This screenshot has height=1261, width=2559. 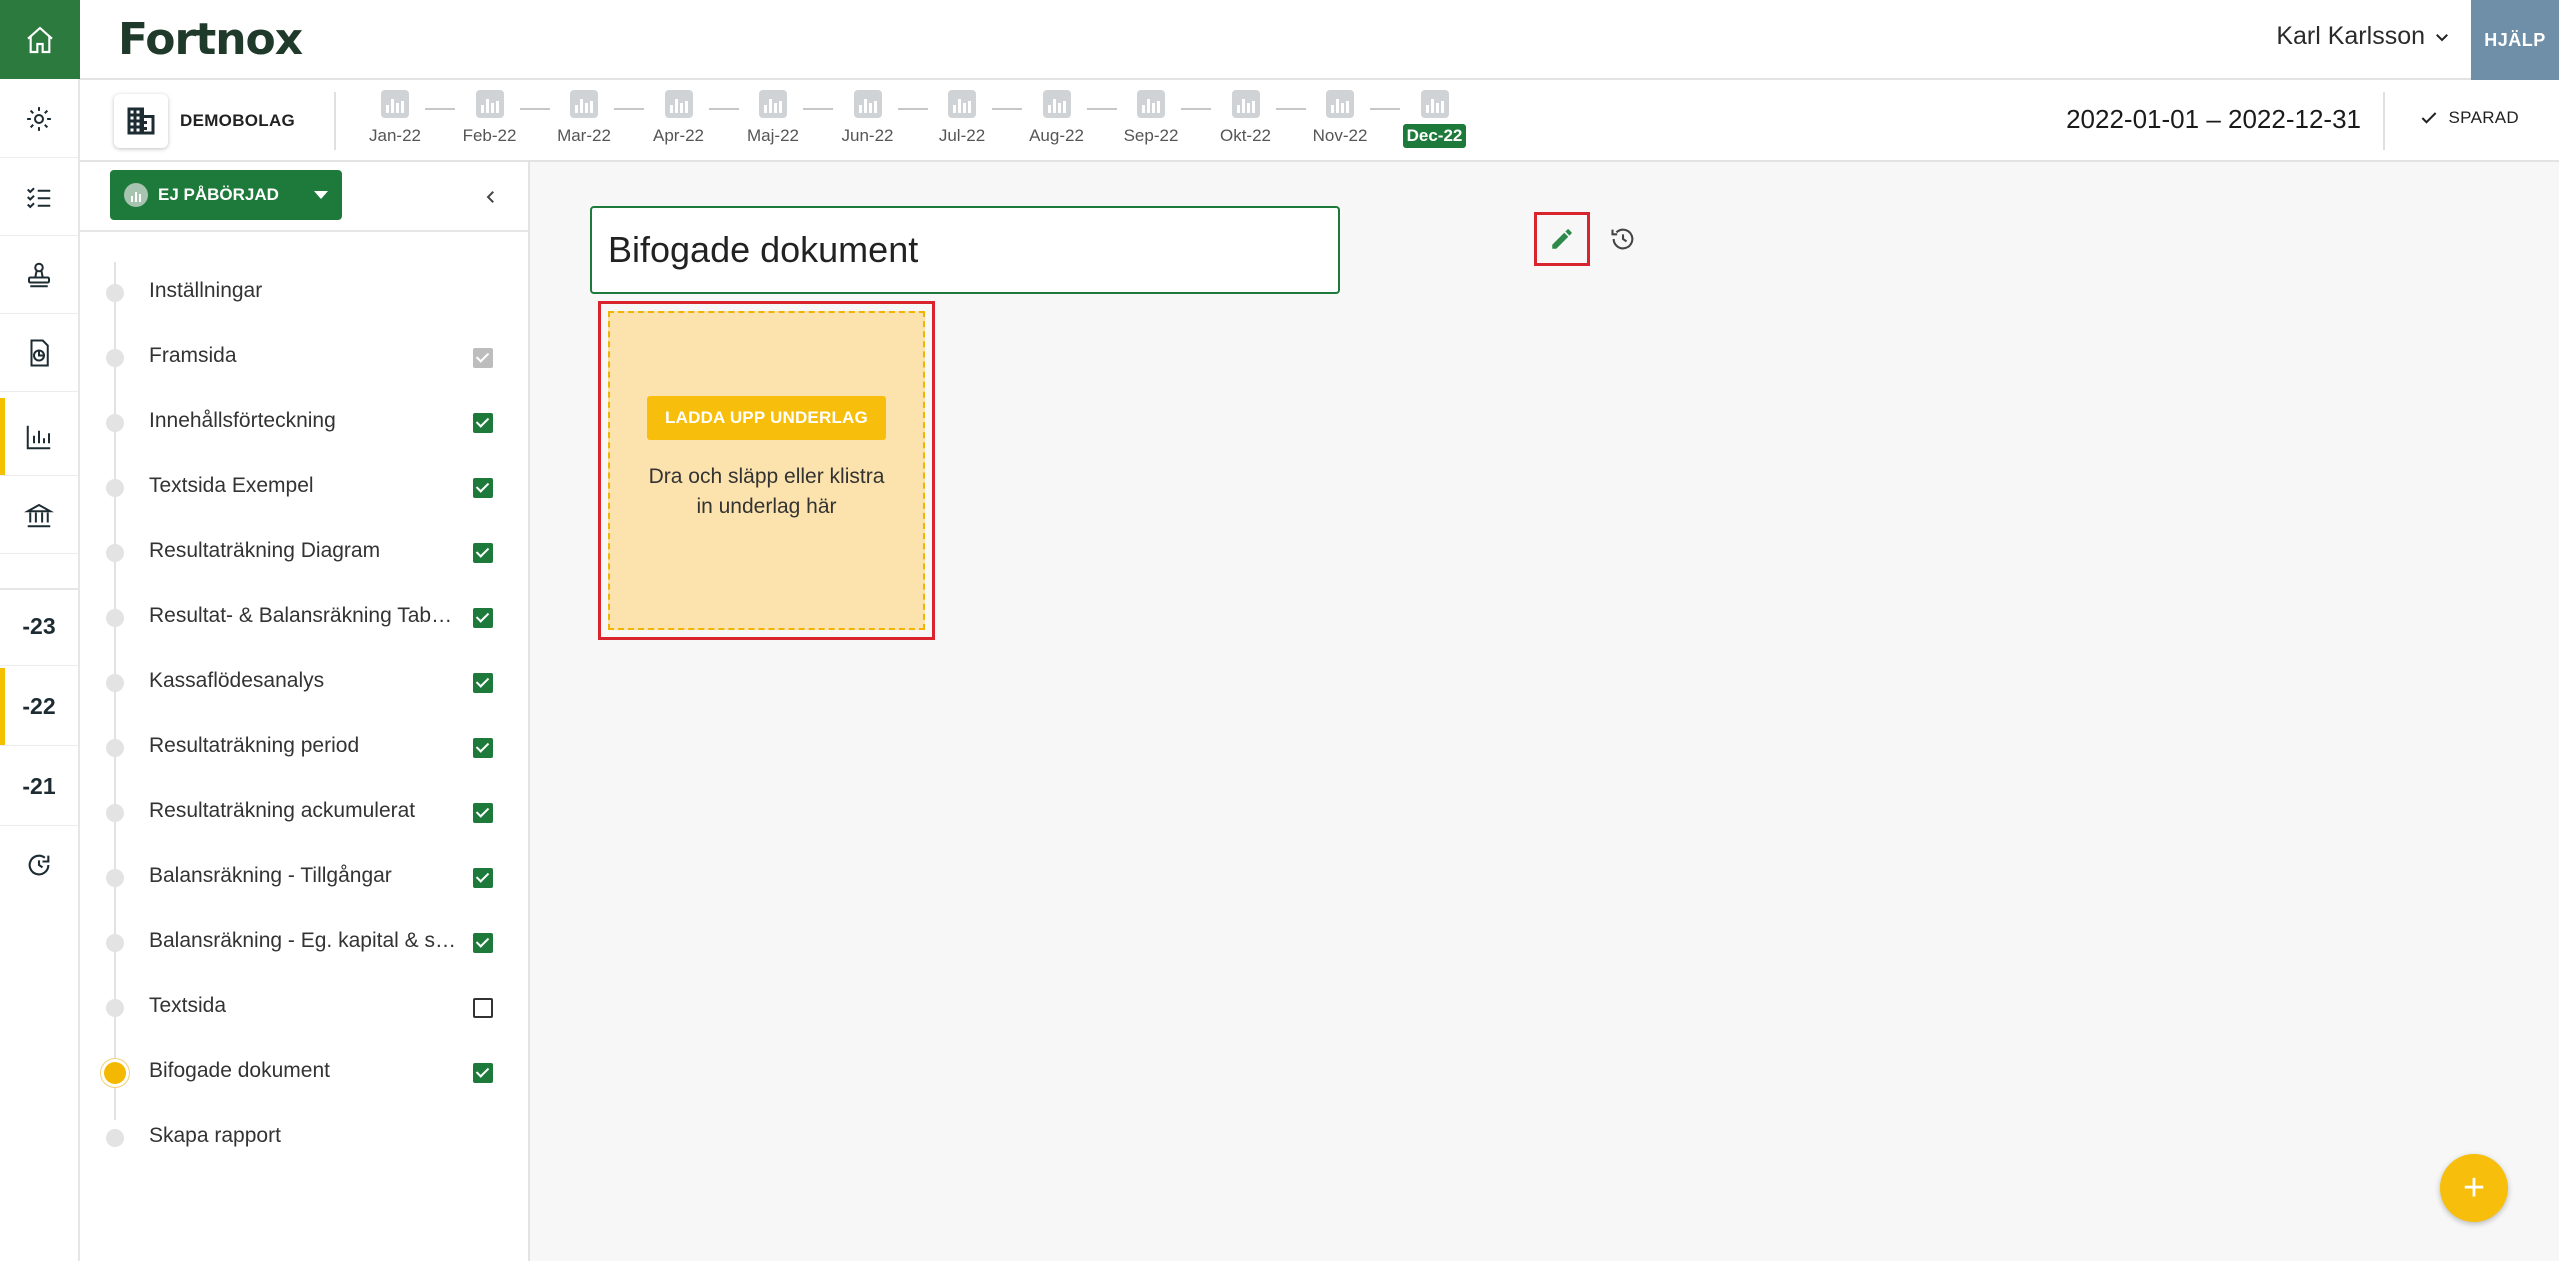 I want to click on bank-button, so click(x=39, y=515).